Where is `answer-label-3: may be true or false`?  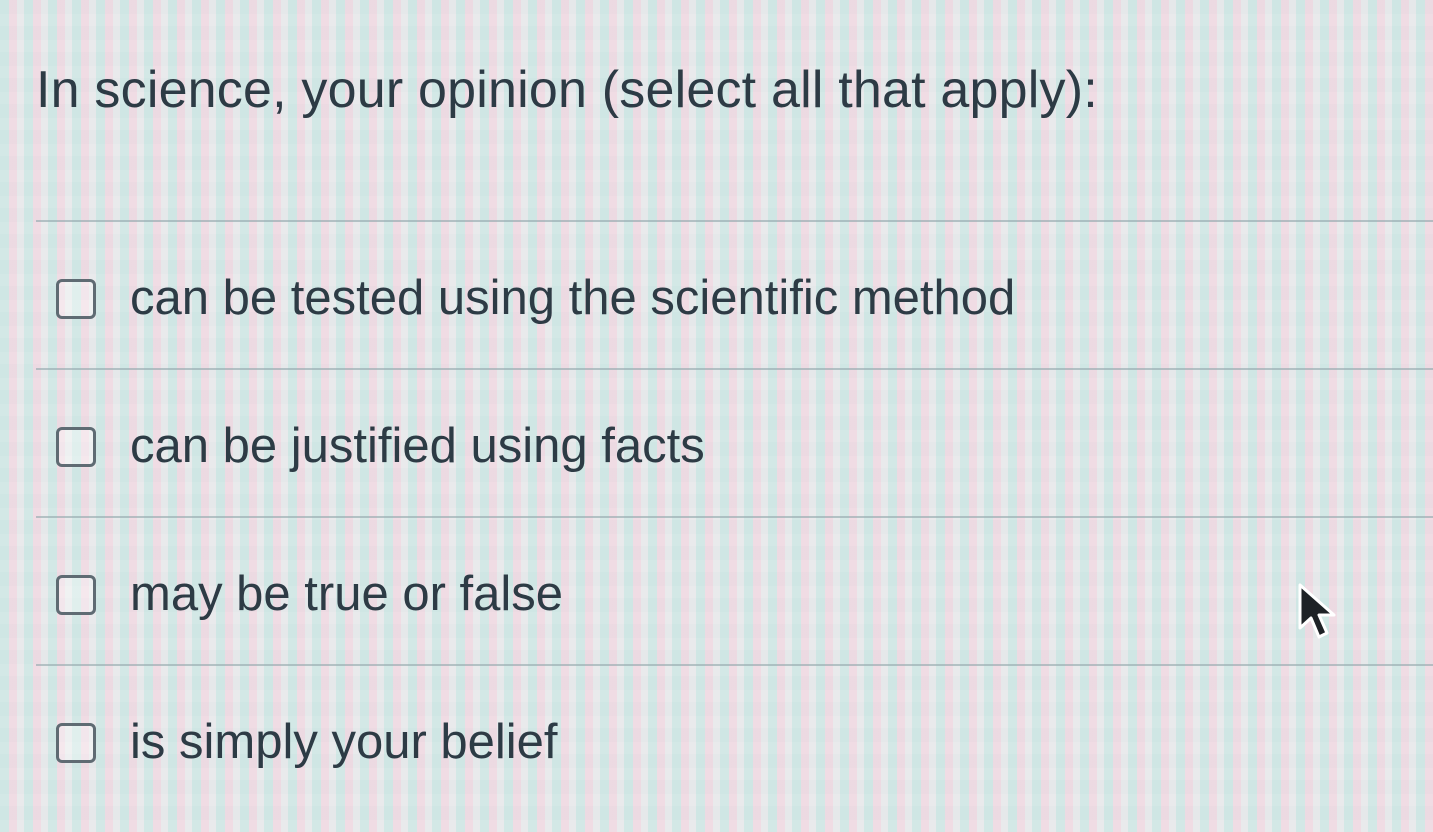 answer-label-3: may be true or false is located at coordinates (346, 594).